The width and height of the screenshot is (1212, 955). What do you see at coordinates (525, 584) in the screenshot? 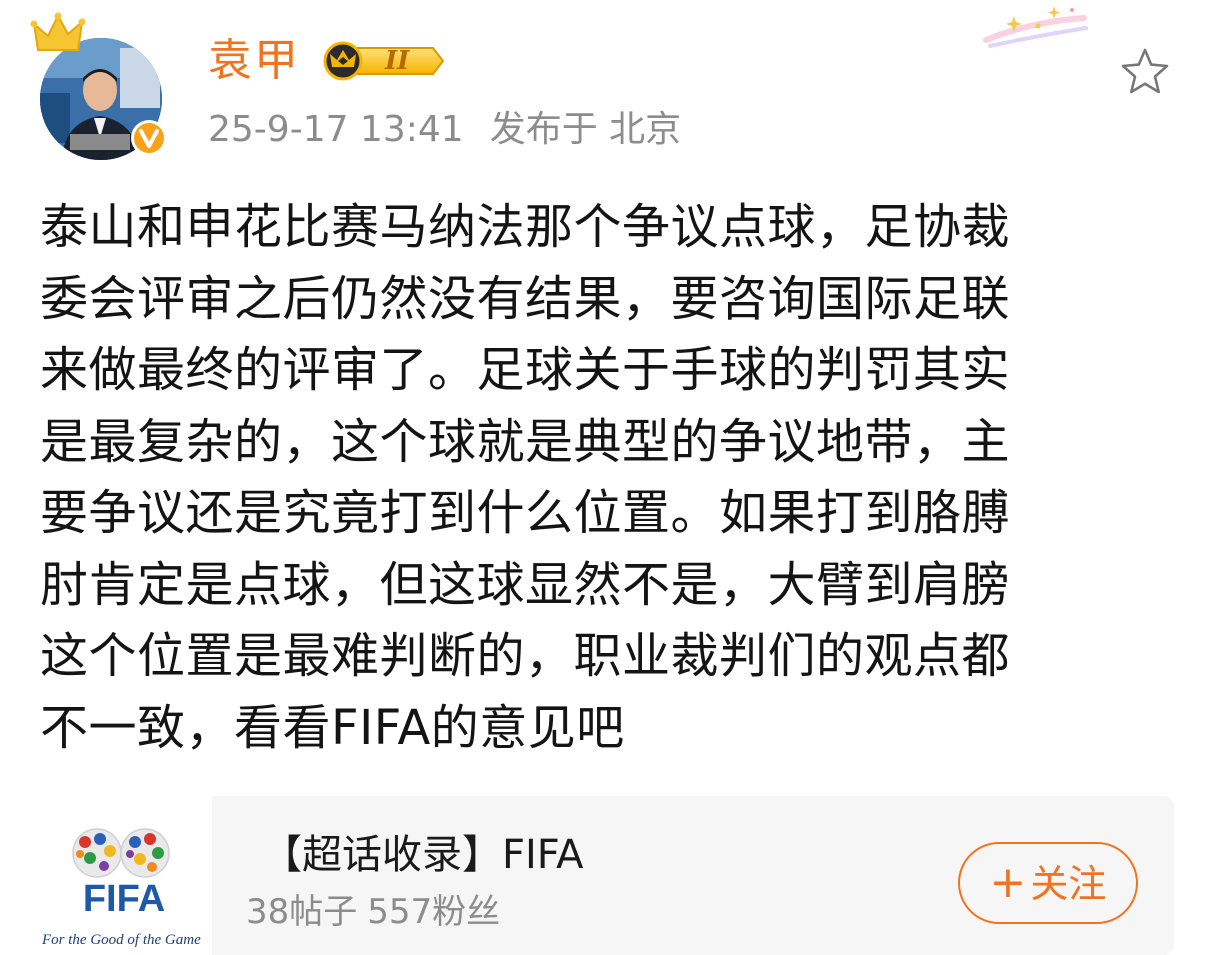
I see `post-text-line: 肘肯定是点球，但这球显然不是，大臂到肩膀` at bounding box center [525, 584].